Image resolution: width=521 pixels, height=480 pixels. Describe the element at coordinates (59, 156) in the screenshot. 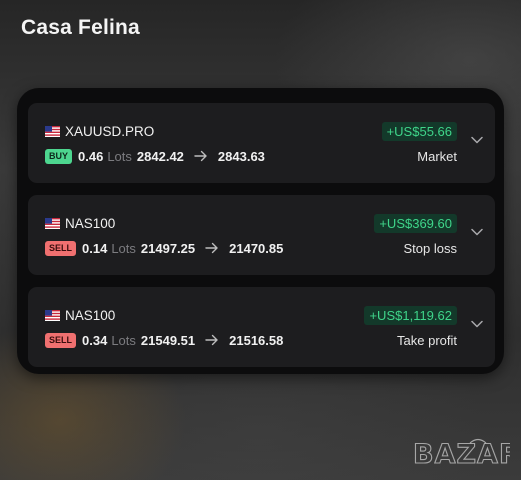

I see `side-badge: BUY` at that location.